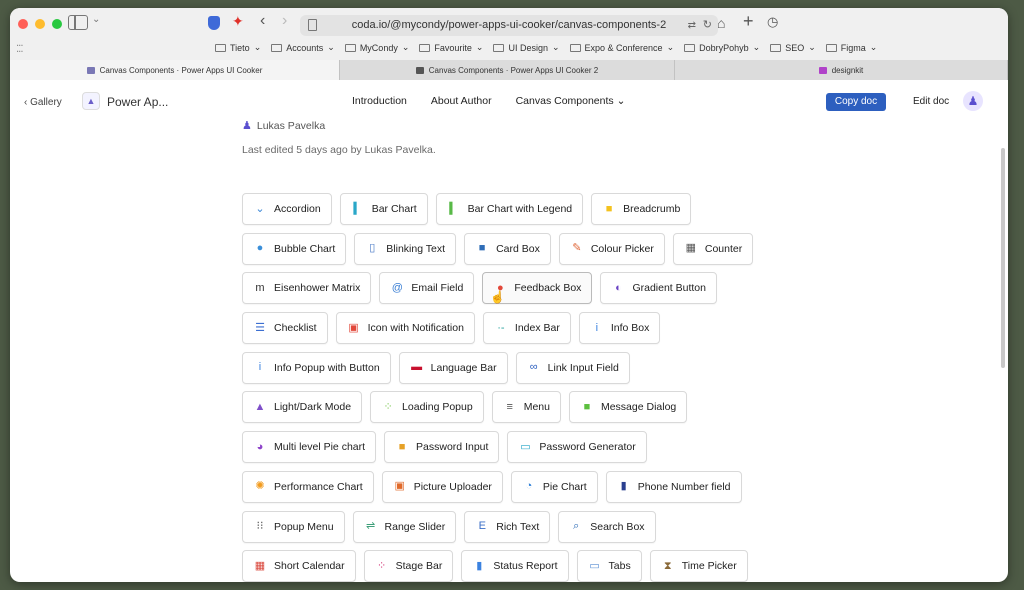 This screenshot has width=1024, height=590. I want to click on chevron-down-icon: ⌄, so click(96, 19).